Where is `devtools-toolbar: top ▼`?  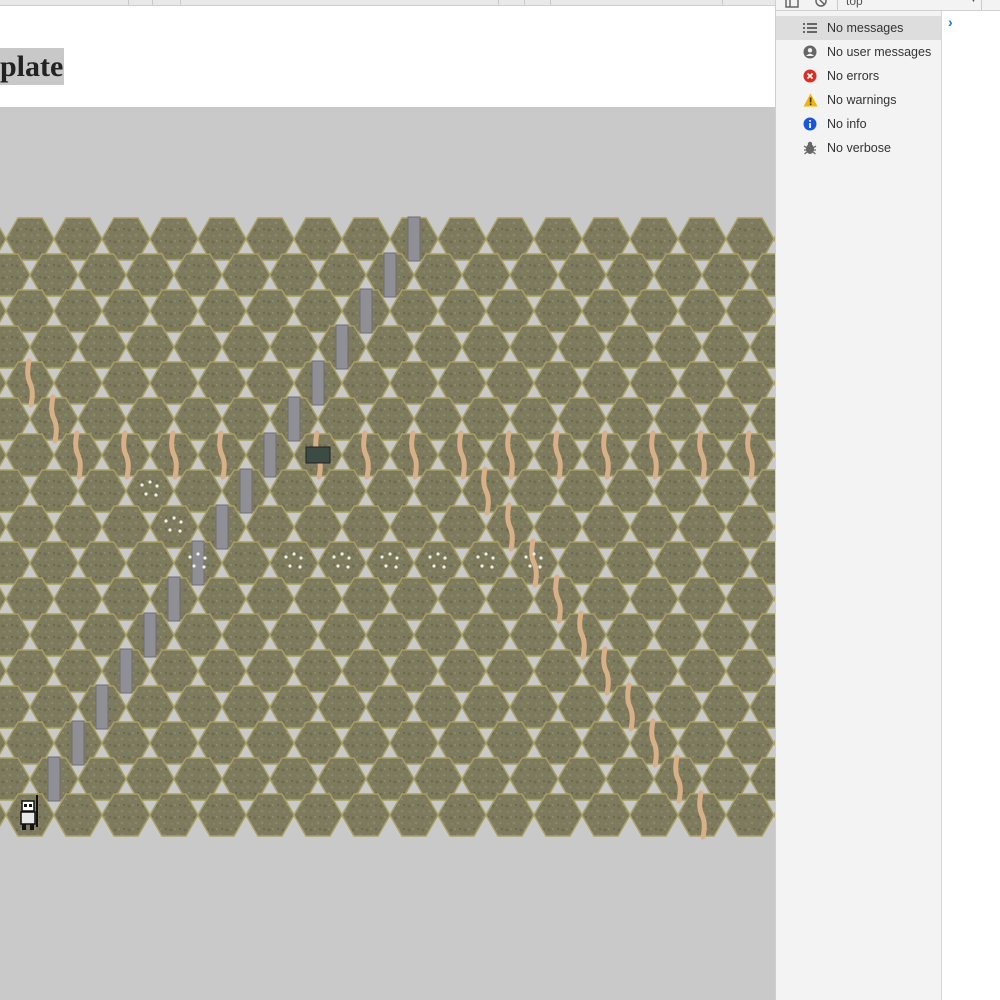 devtools-toolbar: top ▼ is located at coordinates (888, 5).